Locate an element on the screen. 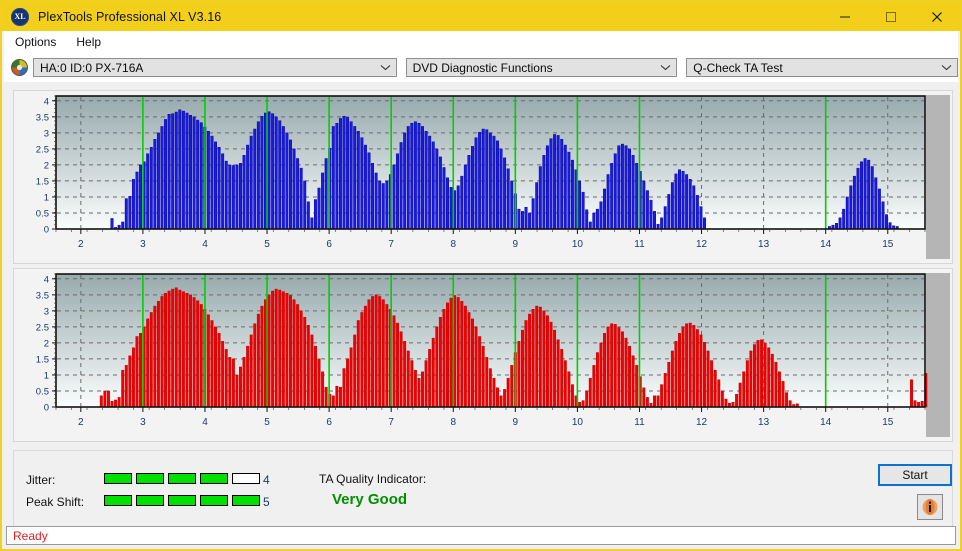 The image size is (962, 551). title-bar: XL PlexTools Professional XL V3.16 is located at coordinates (481, 16).